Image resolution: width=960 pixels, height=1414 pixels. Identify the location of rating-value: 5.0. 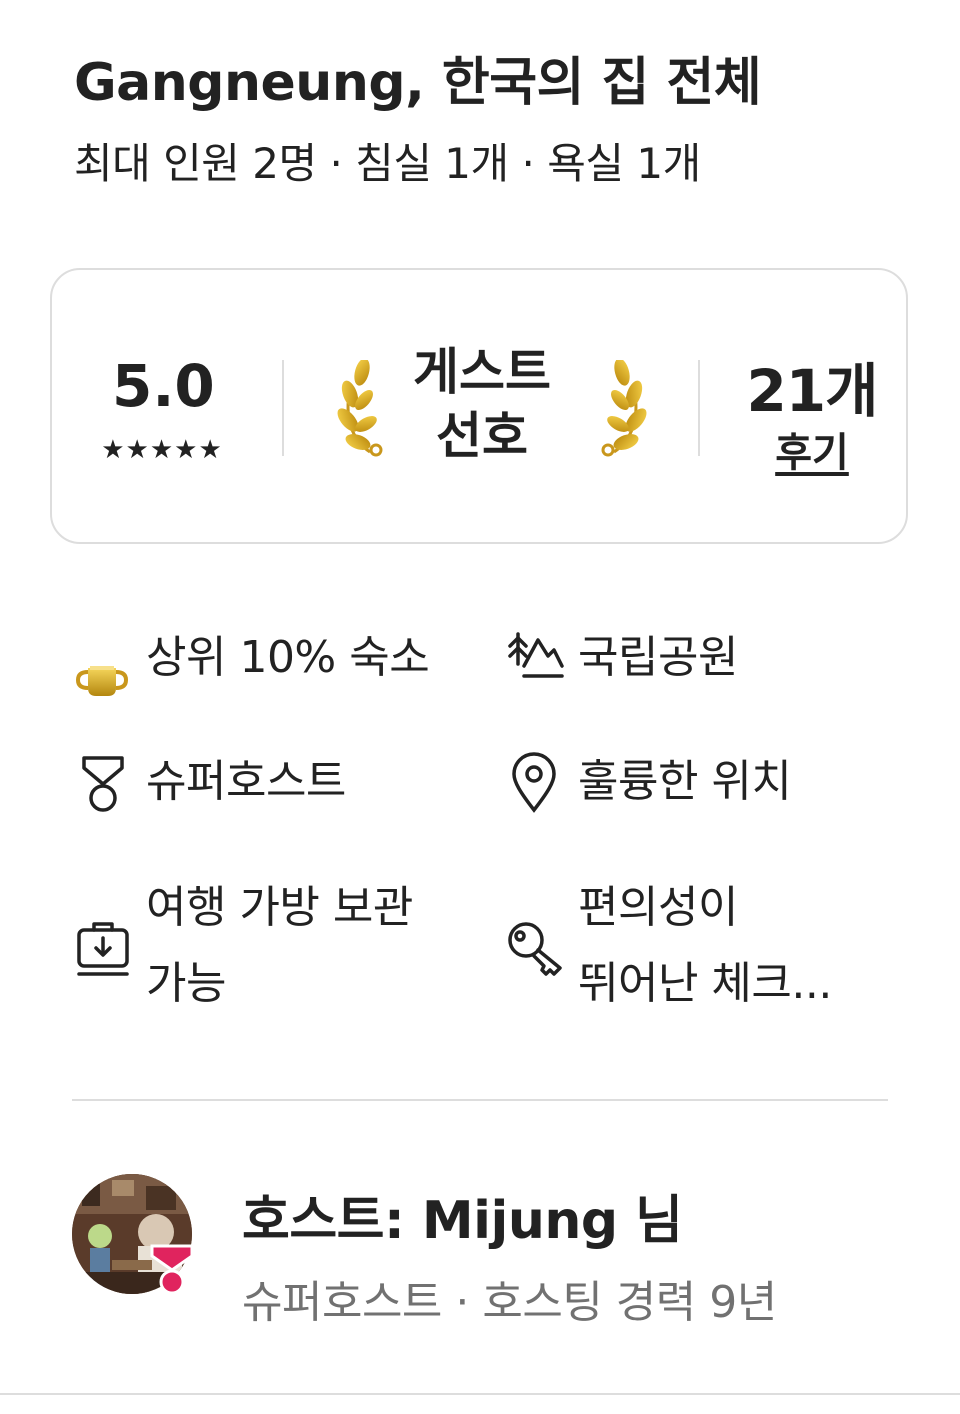
(163, 386).